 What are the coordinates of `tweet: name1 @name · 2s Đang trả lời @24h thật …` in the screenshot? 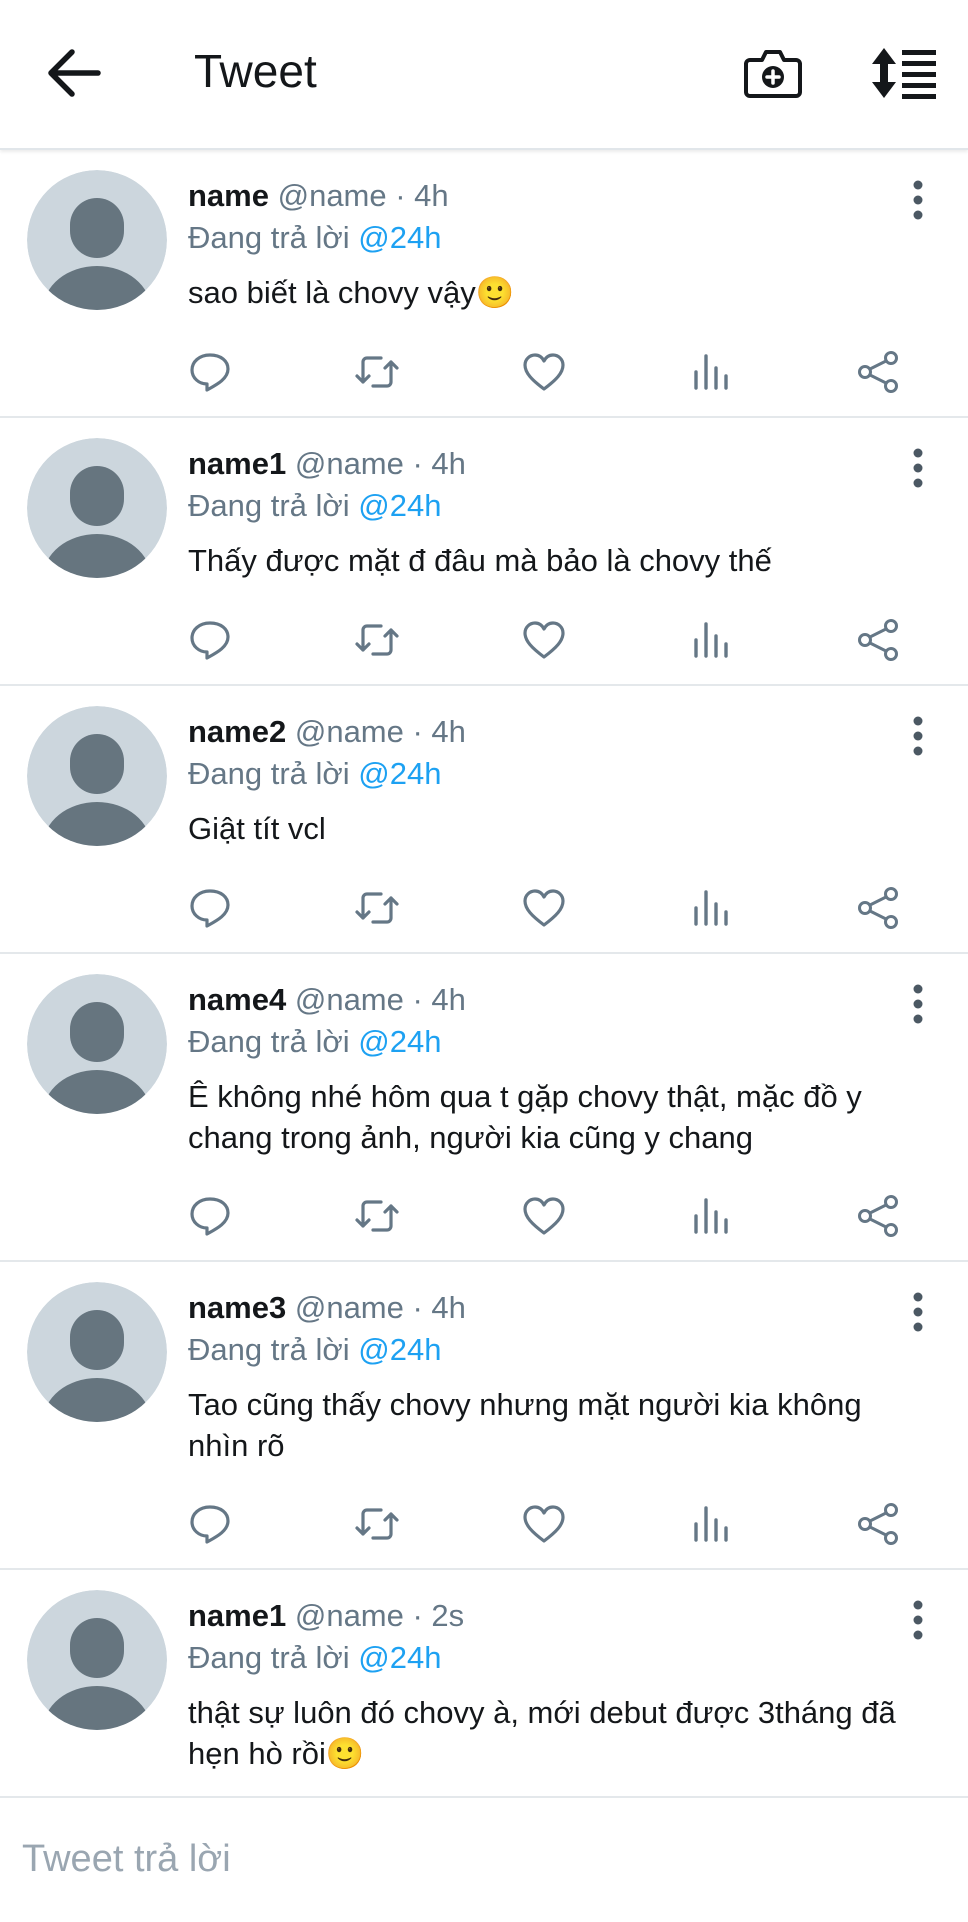 It's located at (484, 1690).